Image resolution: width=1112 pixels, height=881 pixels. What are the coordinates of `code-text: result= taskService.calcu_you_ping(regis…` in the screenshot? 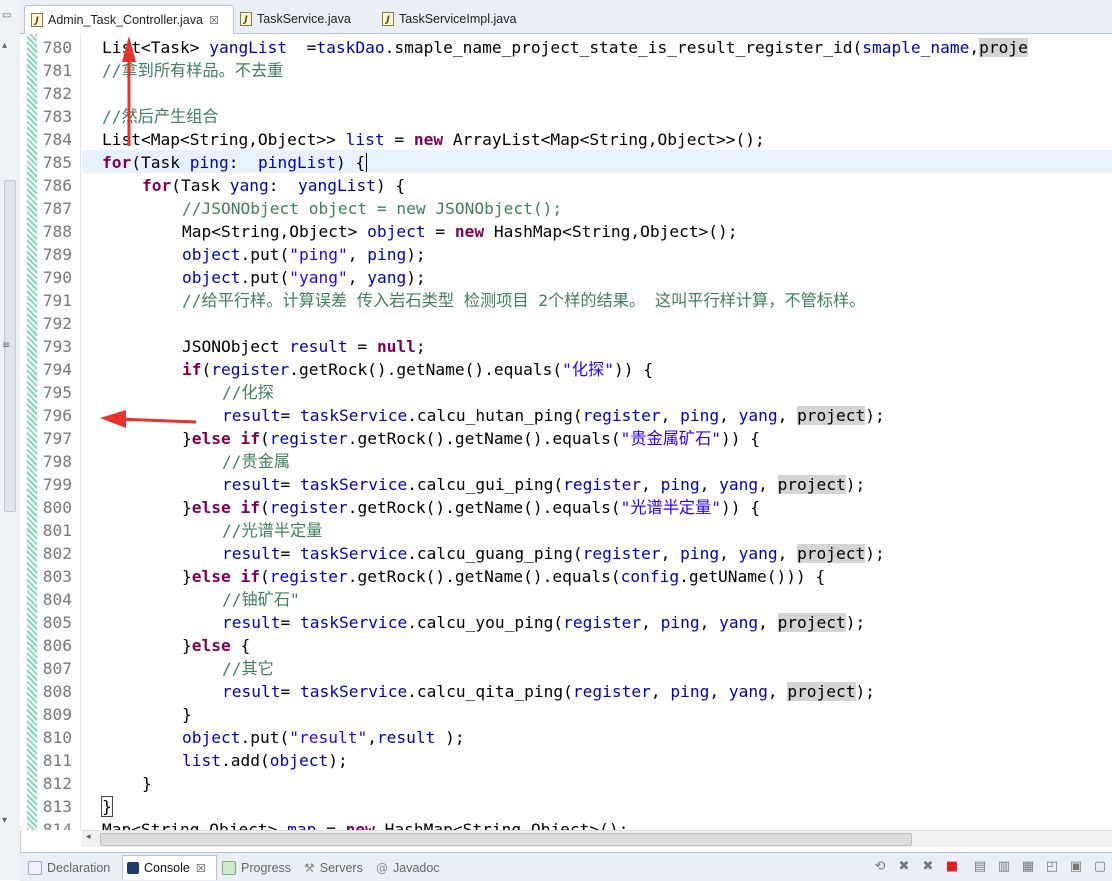 It's located at (543, 622).